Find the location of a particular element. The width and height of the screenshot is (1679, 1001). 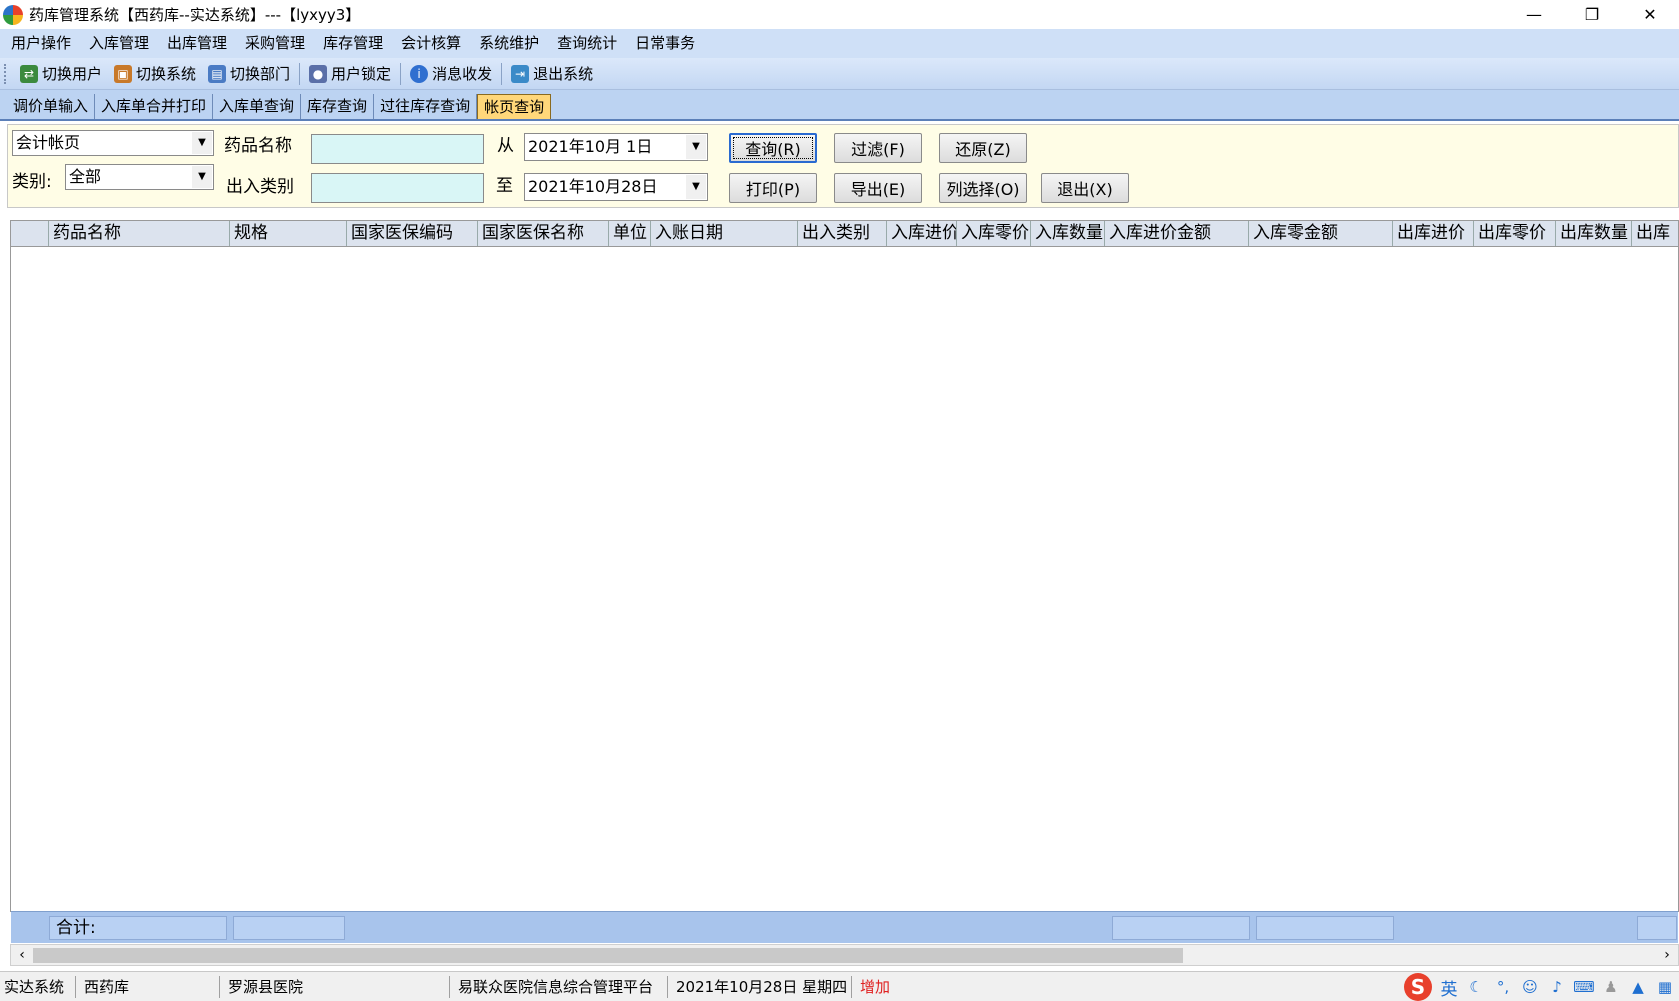

horizontal-scrollbar: ‹ › is located at coordinates (844, 955).